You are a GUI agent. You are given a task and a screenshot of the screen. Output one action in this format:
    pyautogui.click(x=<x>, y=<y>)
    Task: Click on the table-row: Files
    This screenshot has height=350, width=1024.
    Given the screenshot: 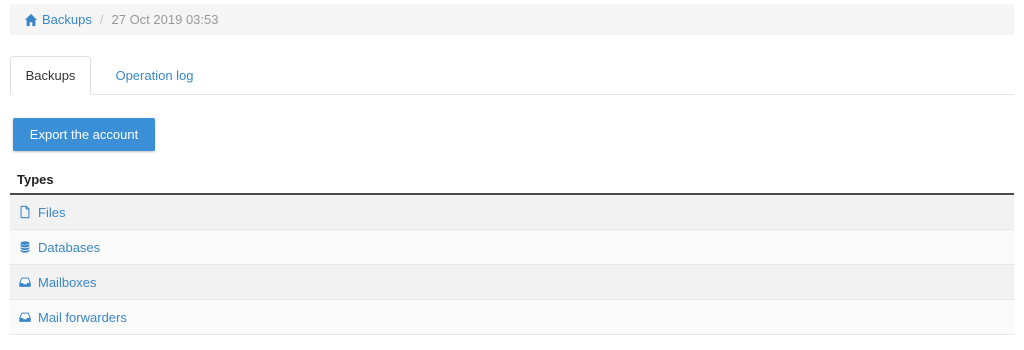 What is the action you would take?
    pyautogui.click(x=512, y=212)
    